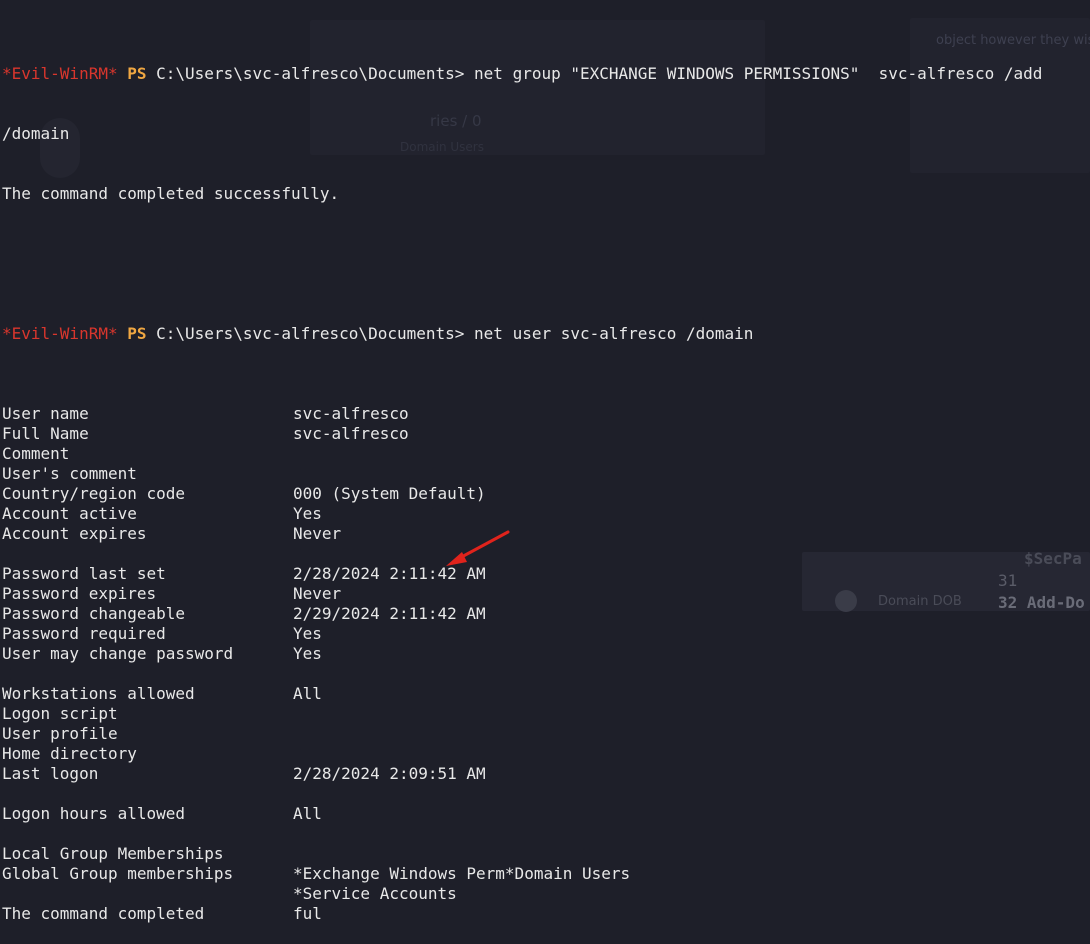 The image size is (1090, 944). What do you see at coordinates (522, 634) in the screenshot?
I see `user-info-row: Password required Yes` at bounding box center [522, 634].